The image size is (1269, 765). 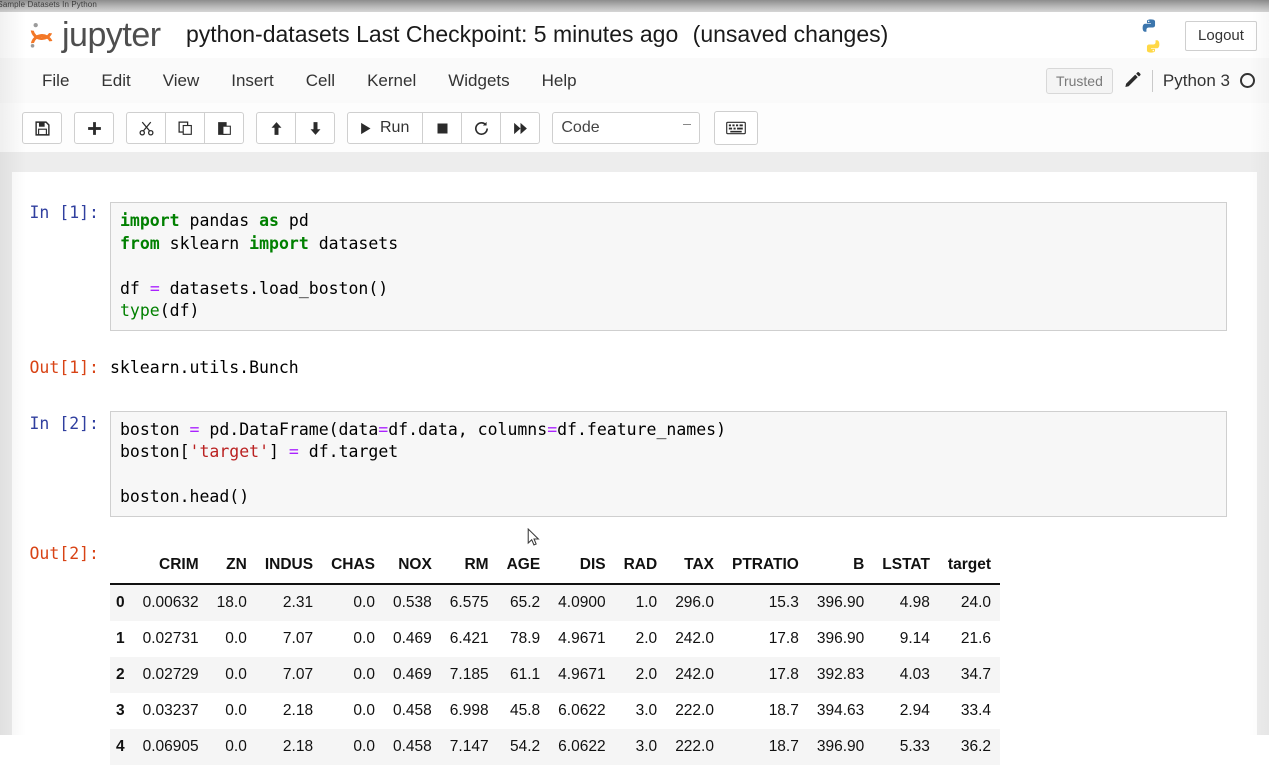 I want to click on dataframe-col-header: CHAS, so click(x=353, y=566).